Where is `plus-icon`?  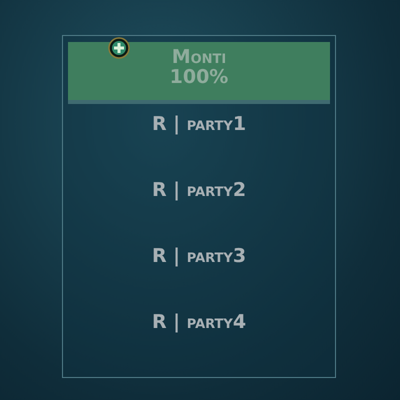
plus-icon is located at coordinates (119, 48).